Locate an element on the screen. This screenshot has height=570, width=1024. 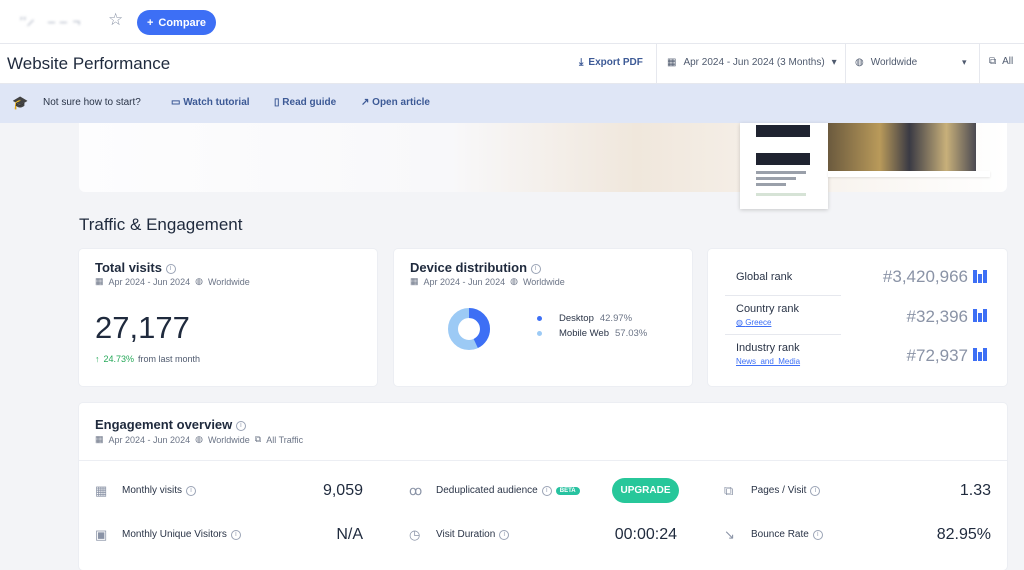
region-selector: ◍ Worldwide is located at coordinates (886, 62).